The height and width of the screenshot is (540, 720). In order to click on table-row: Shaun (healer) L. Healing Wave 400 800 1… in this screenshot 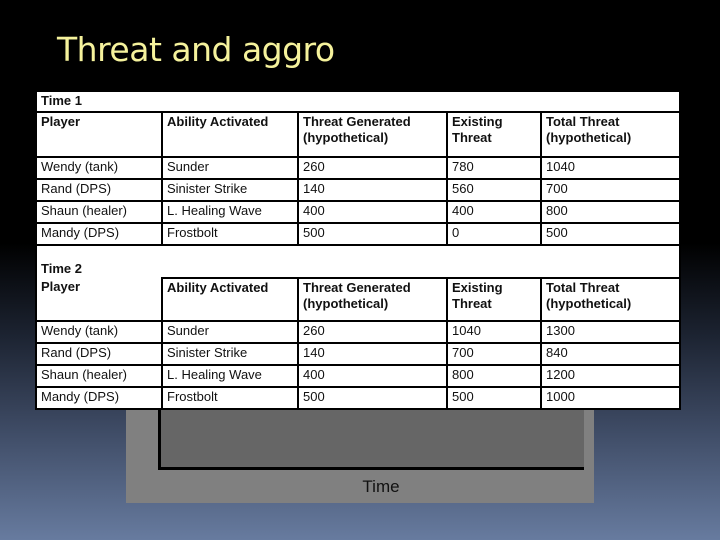, I will do `click(358, 376)`.